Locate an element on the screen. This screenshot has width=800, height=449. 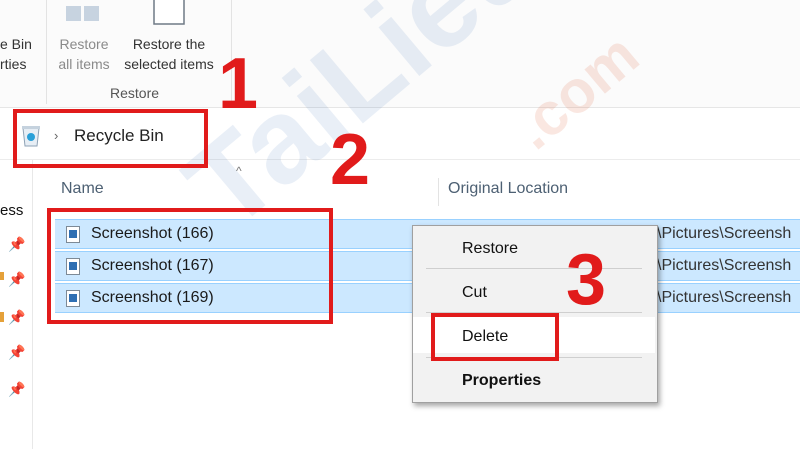
menu-item-properties: Properties is located at coordinates (501, 381).